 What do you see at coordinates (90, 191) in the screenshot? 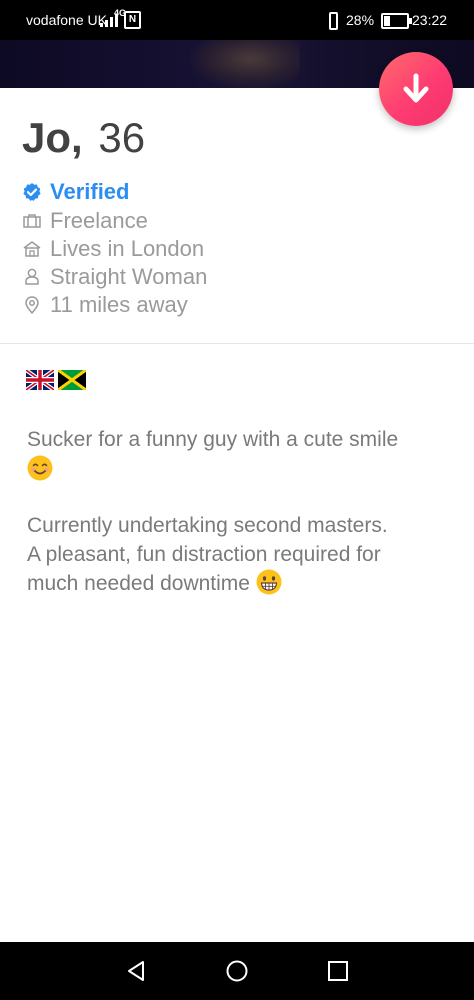
I see `verified-label: Verified` at bounding box center [90, 191].